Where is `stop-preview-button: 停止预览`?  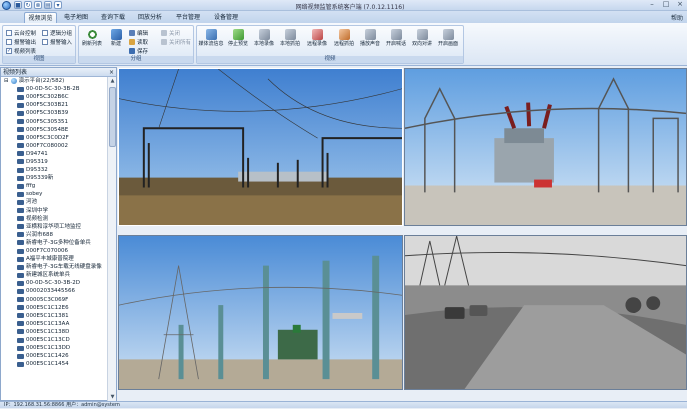
stop-preview-button: 停止预览 is located at coordinates (238, 42).